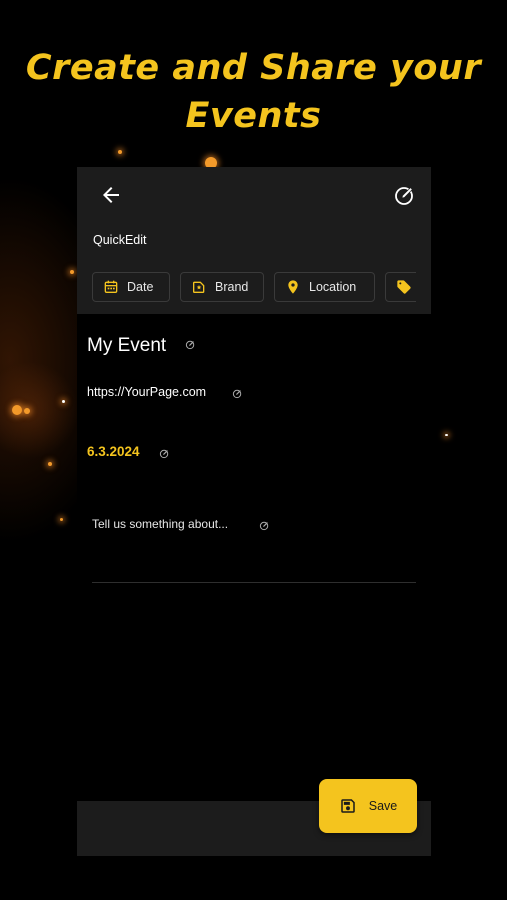  Describe the element at coordinates (333, 287) in the screenshot. I see `chip-location-label: Location` at that location.